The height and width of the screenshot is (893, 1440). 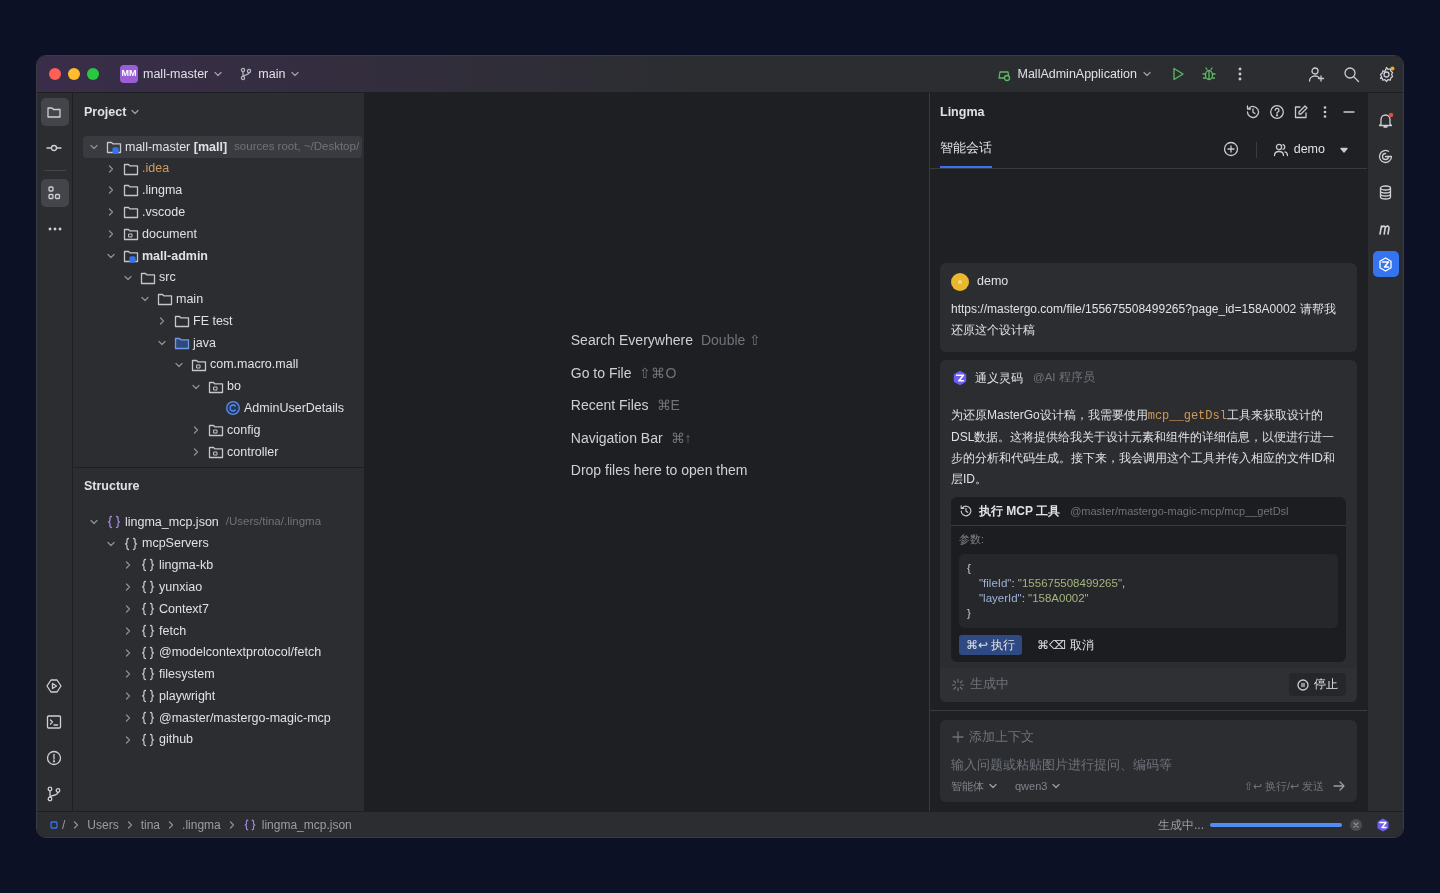 I want to click on users-icon, so click(x=1280, y=149).